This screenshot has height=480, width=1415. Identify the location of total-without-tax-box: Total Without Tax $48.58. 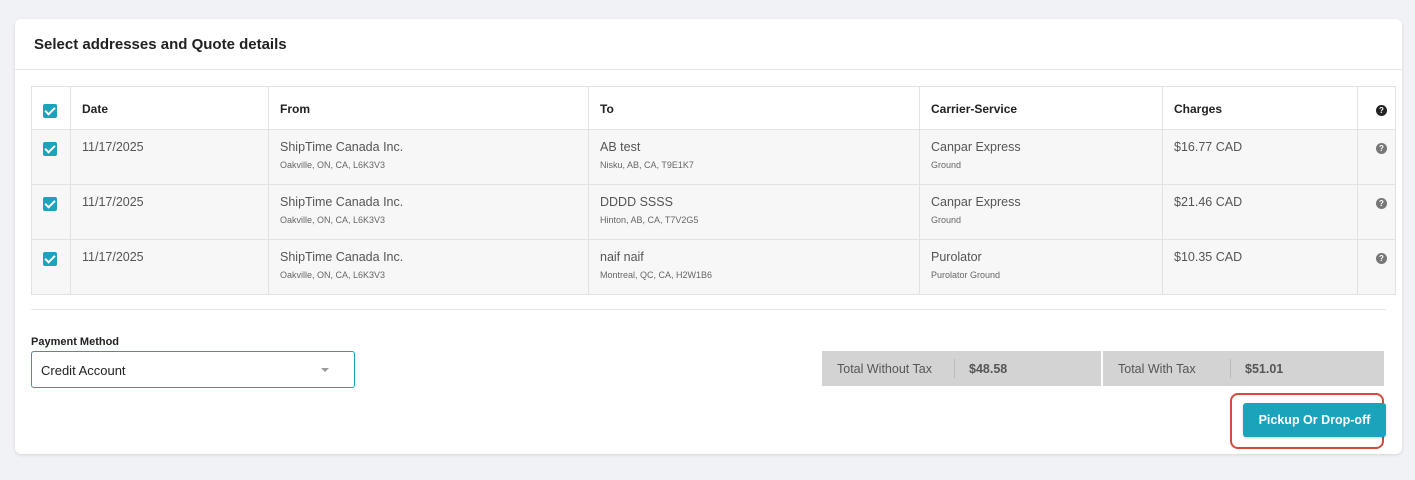
(961, 368).